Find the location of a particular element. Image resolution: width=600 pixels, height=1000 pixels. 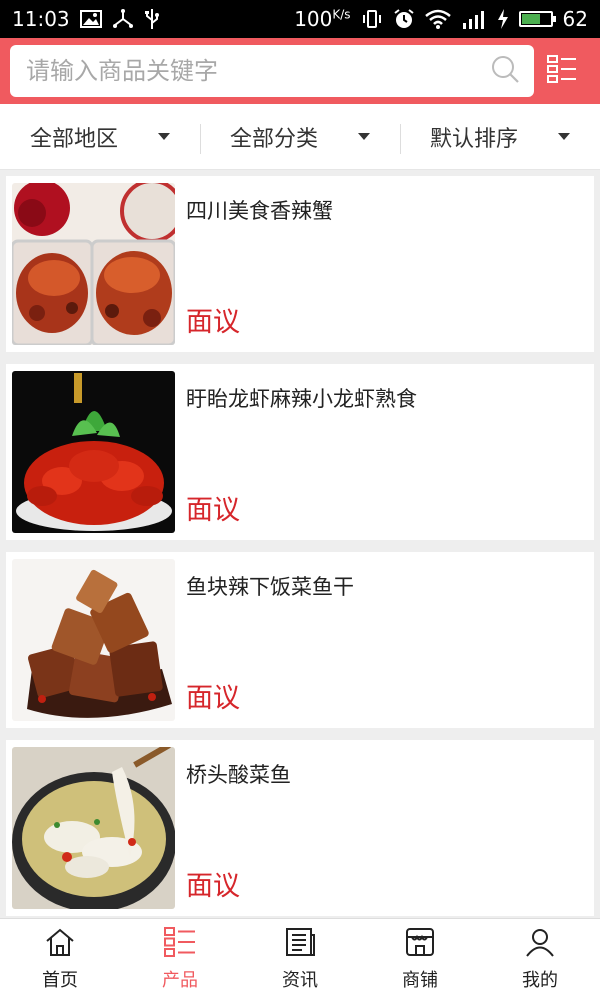

usb-icon is located at coordinates (152, 19).